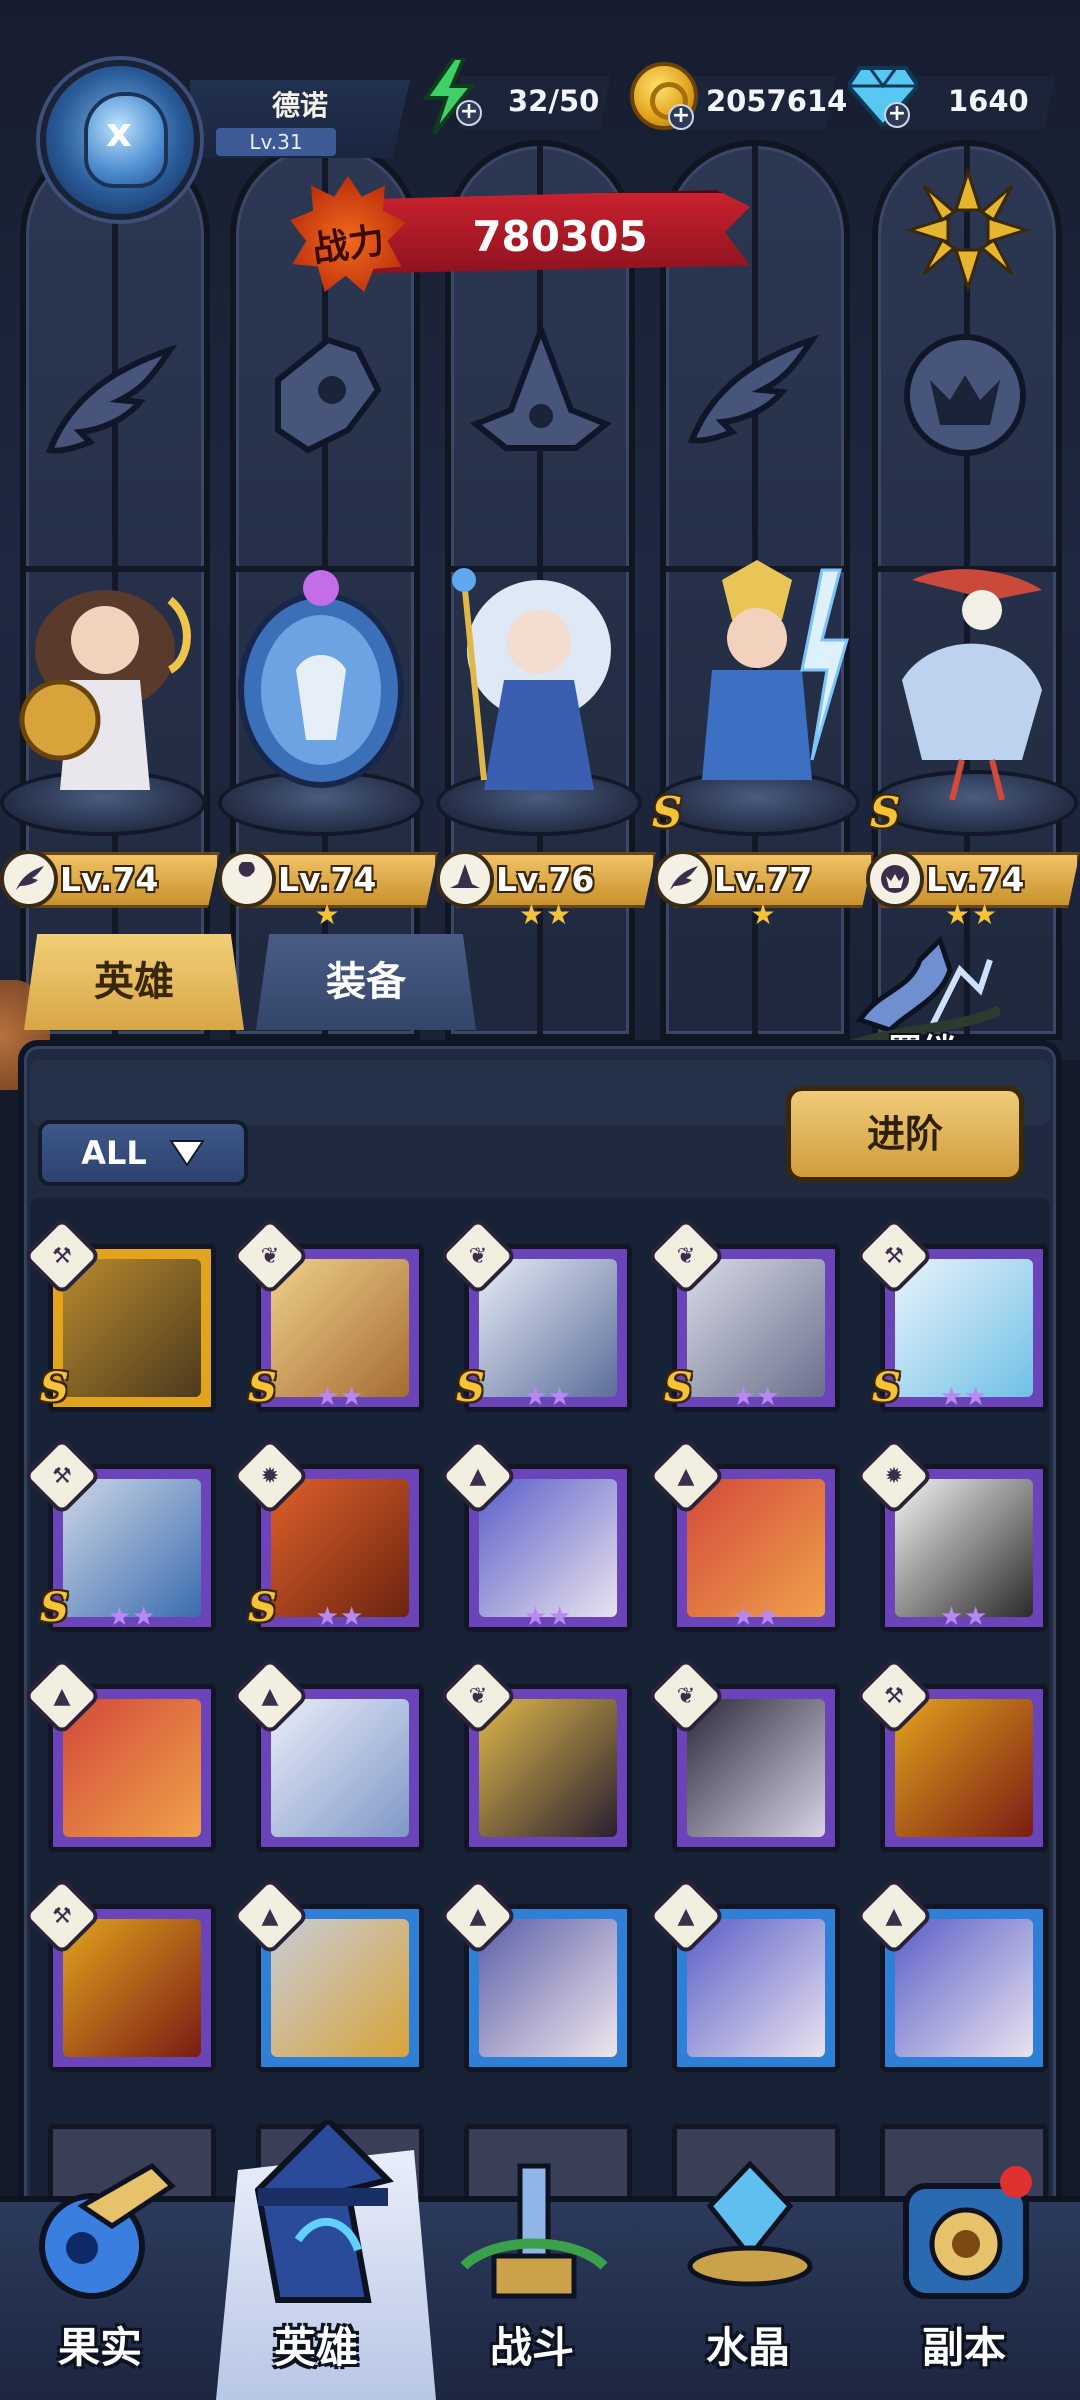  What do you see at coordinates (276, 142) in the screenshot?
I see `player-level: Lv.31` at bounding box center [276, 142].